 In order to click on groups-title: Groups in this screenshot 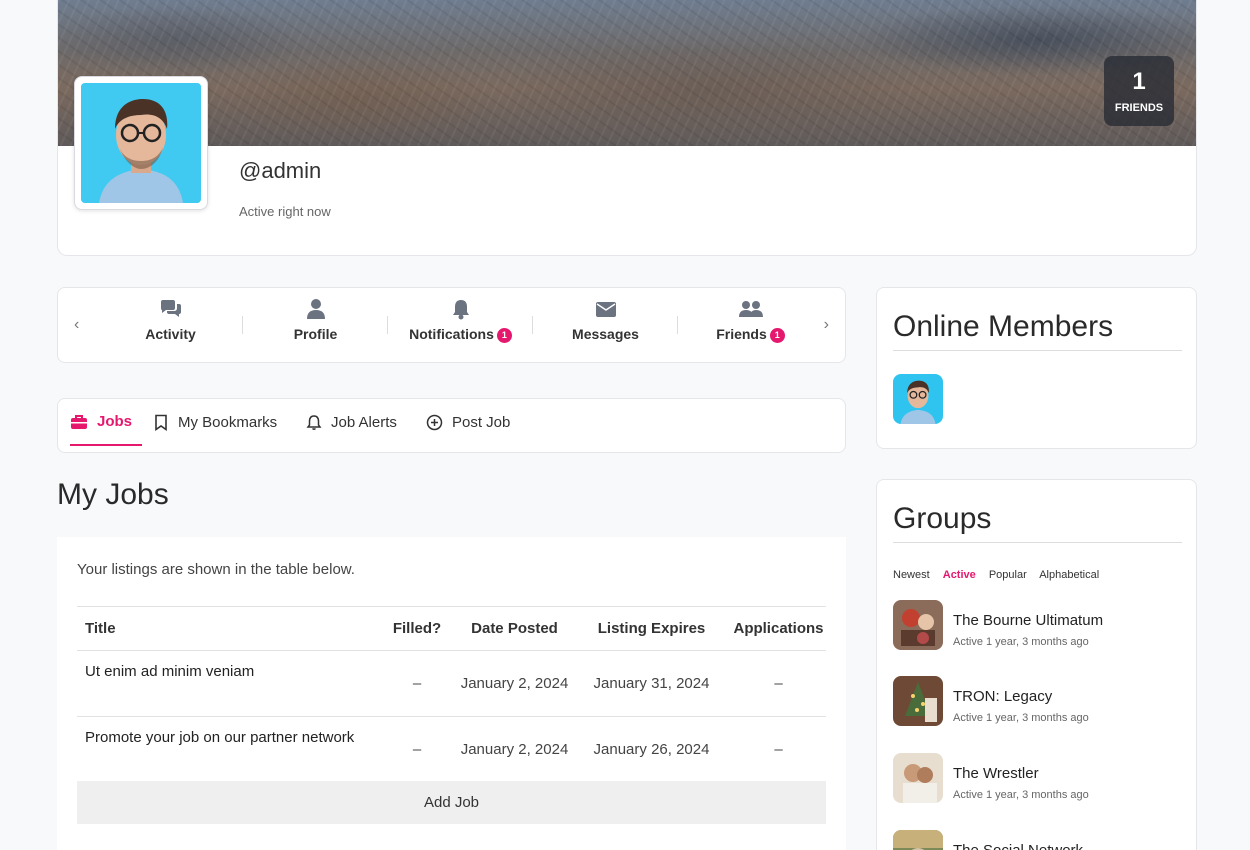, I will do `click(942, 518)`.